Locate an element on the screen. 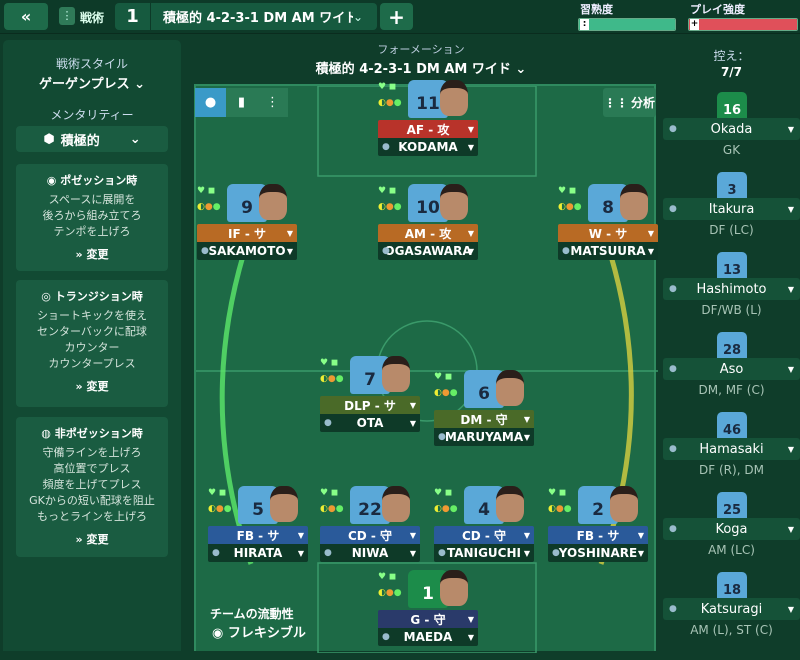  player-name-selector: ● HIRATA ▼ is located at coordinates (258, 553).